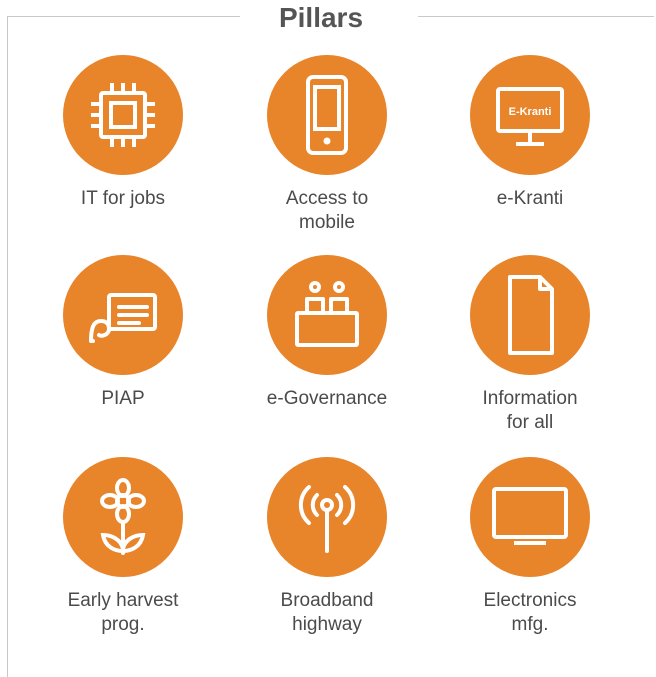 This screenshot has width=656, height=677. I want to click on flower-icon, so click(123, 516).